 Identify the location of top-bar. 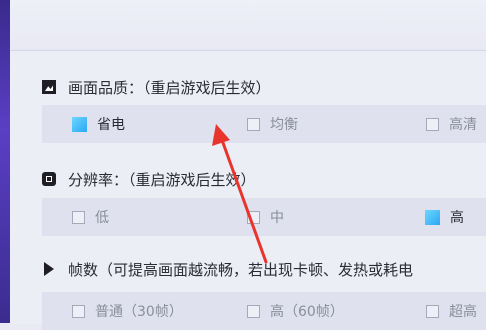
(248, 25).